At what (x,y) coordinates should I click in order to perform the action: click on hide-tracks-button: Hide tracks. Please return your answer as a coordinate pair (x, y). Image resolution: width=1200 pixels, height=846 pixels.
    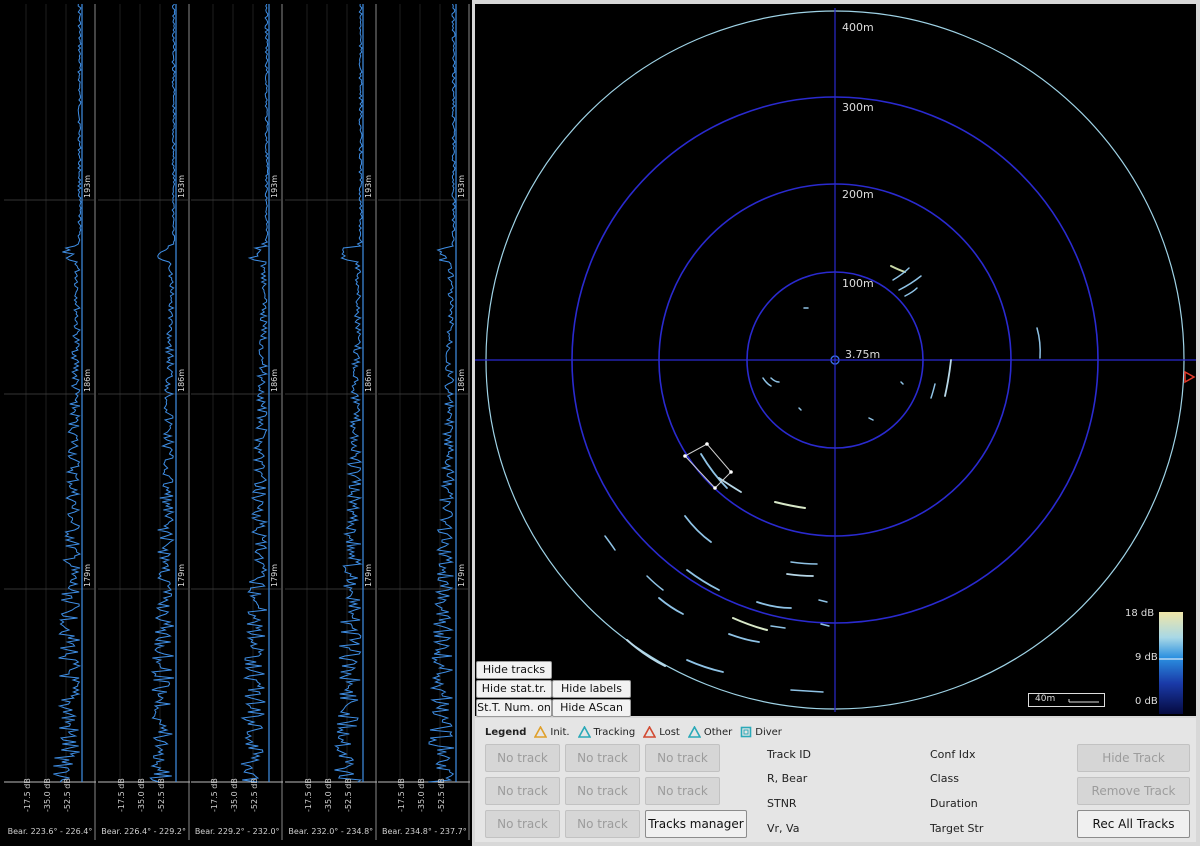
    Looking at the image, I should click on (514, 670).